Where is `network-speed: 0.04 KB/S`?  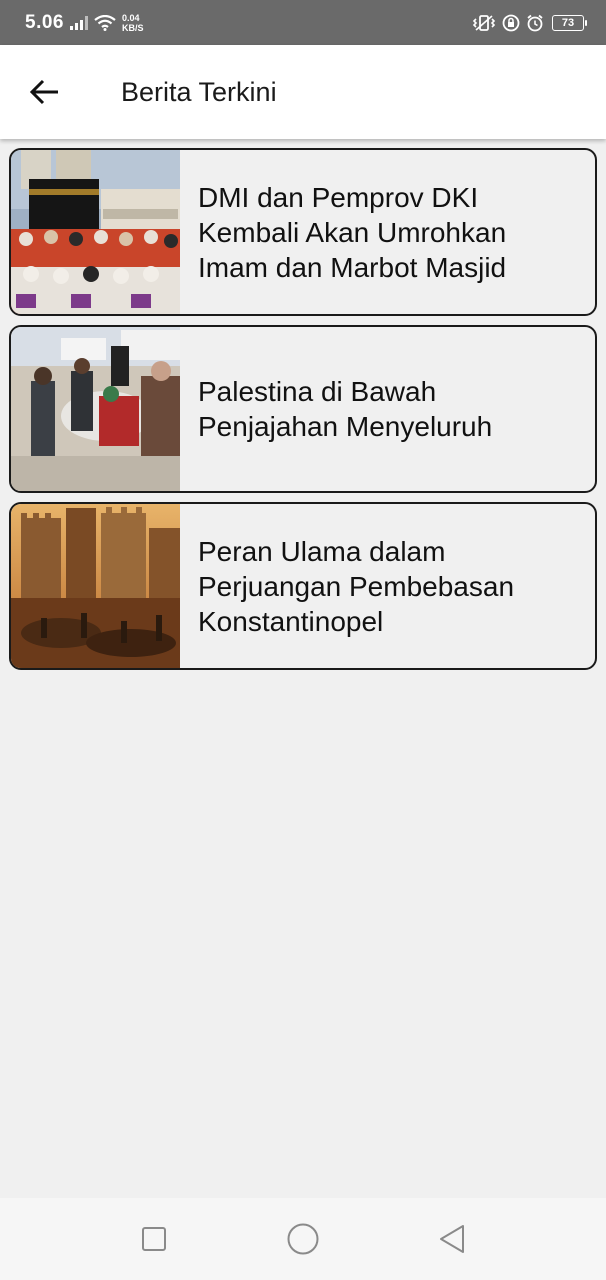 network-speed: 0.04 KB/S is located at coordinates (133, 23).